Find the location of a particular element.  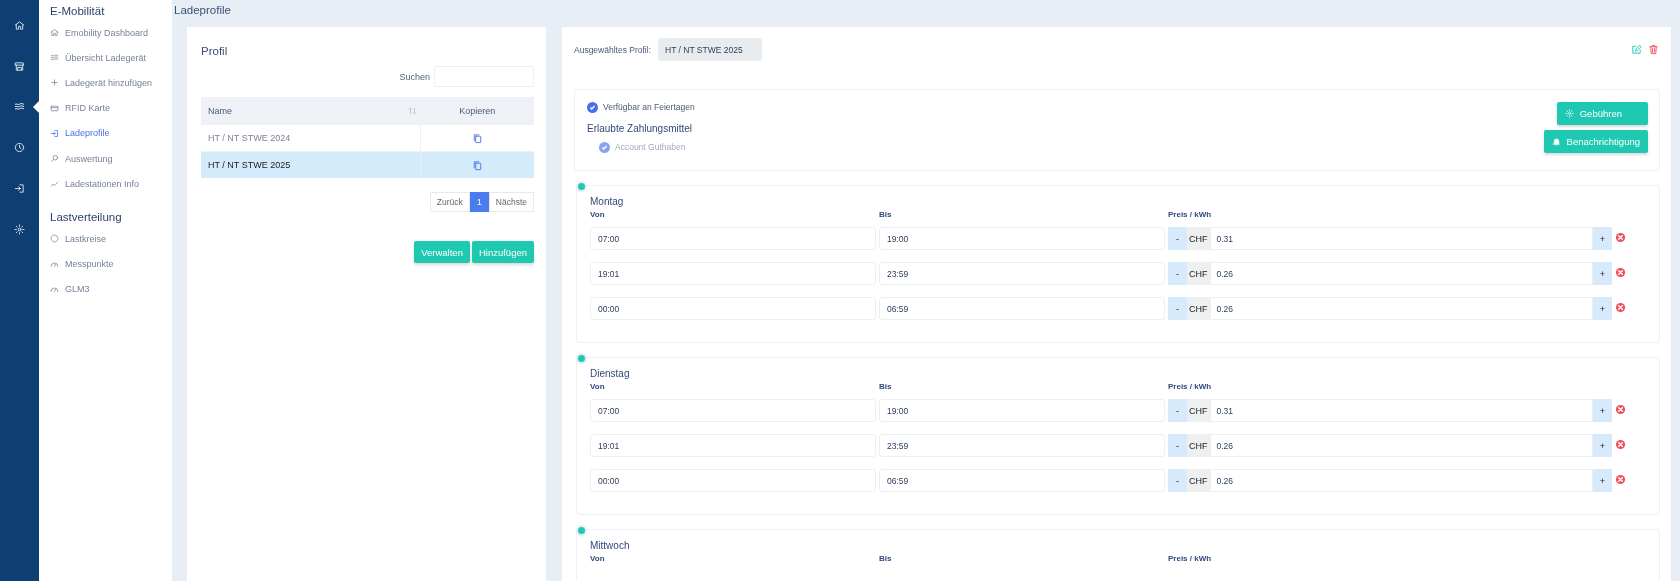

checkbox-icon is located at coordinates (592, 107).